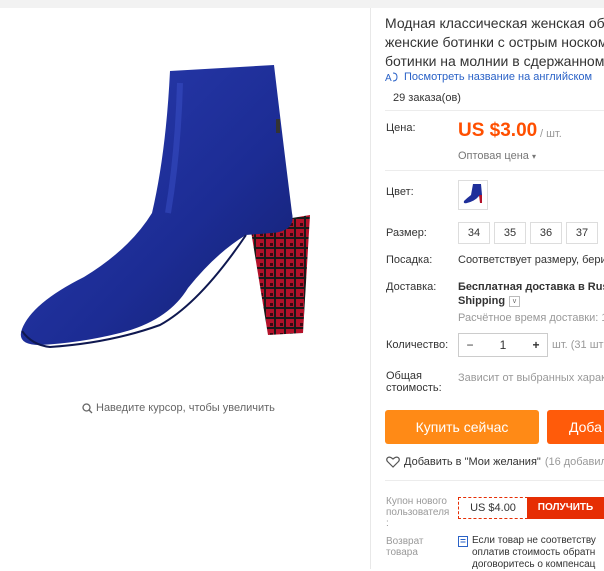 The height and width of the screenshot is (571, 604). What do you see at coordinates (411, 287) in the screenshot?
I see `shipping-label: Доставка:` at bounding box center [411, 287].